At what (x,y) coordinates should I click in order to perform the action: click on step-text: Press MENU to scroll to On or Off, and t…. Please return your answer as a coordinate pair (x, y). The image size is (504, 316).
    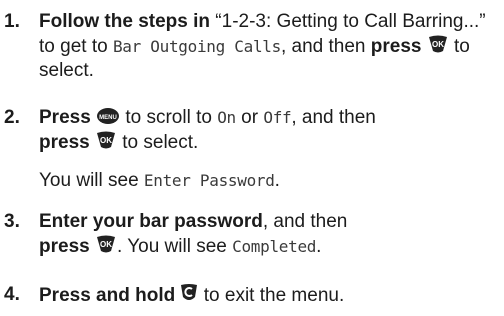
    Looking at the image, I should click on (270, 130).